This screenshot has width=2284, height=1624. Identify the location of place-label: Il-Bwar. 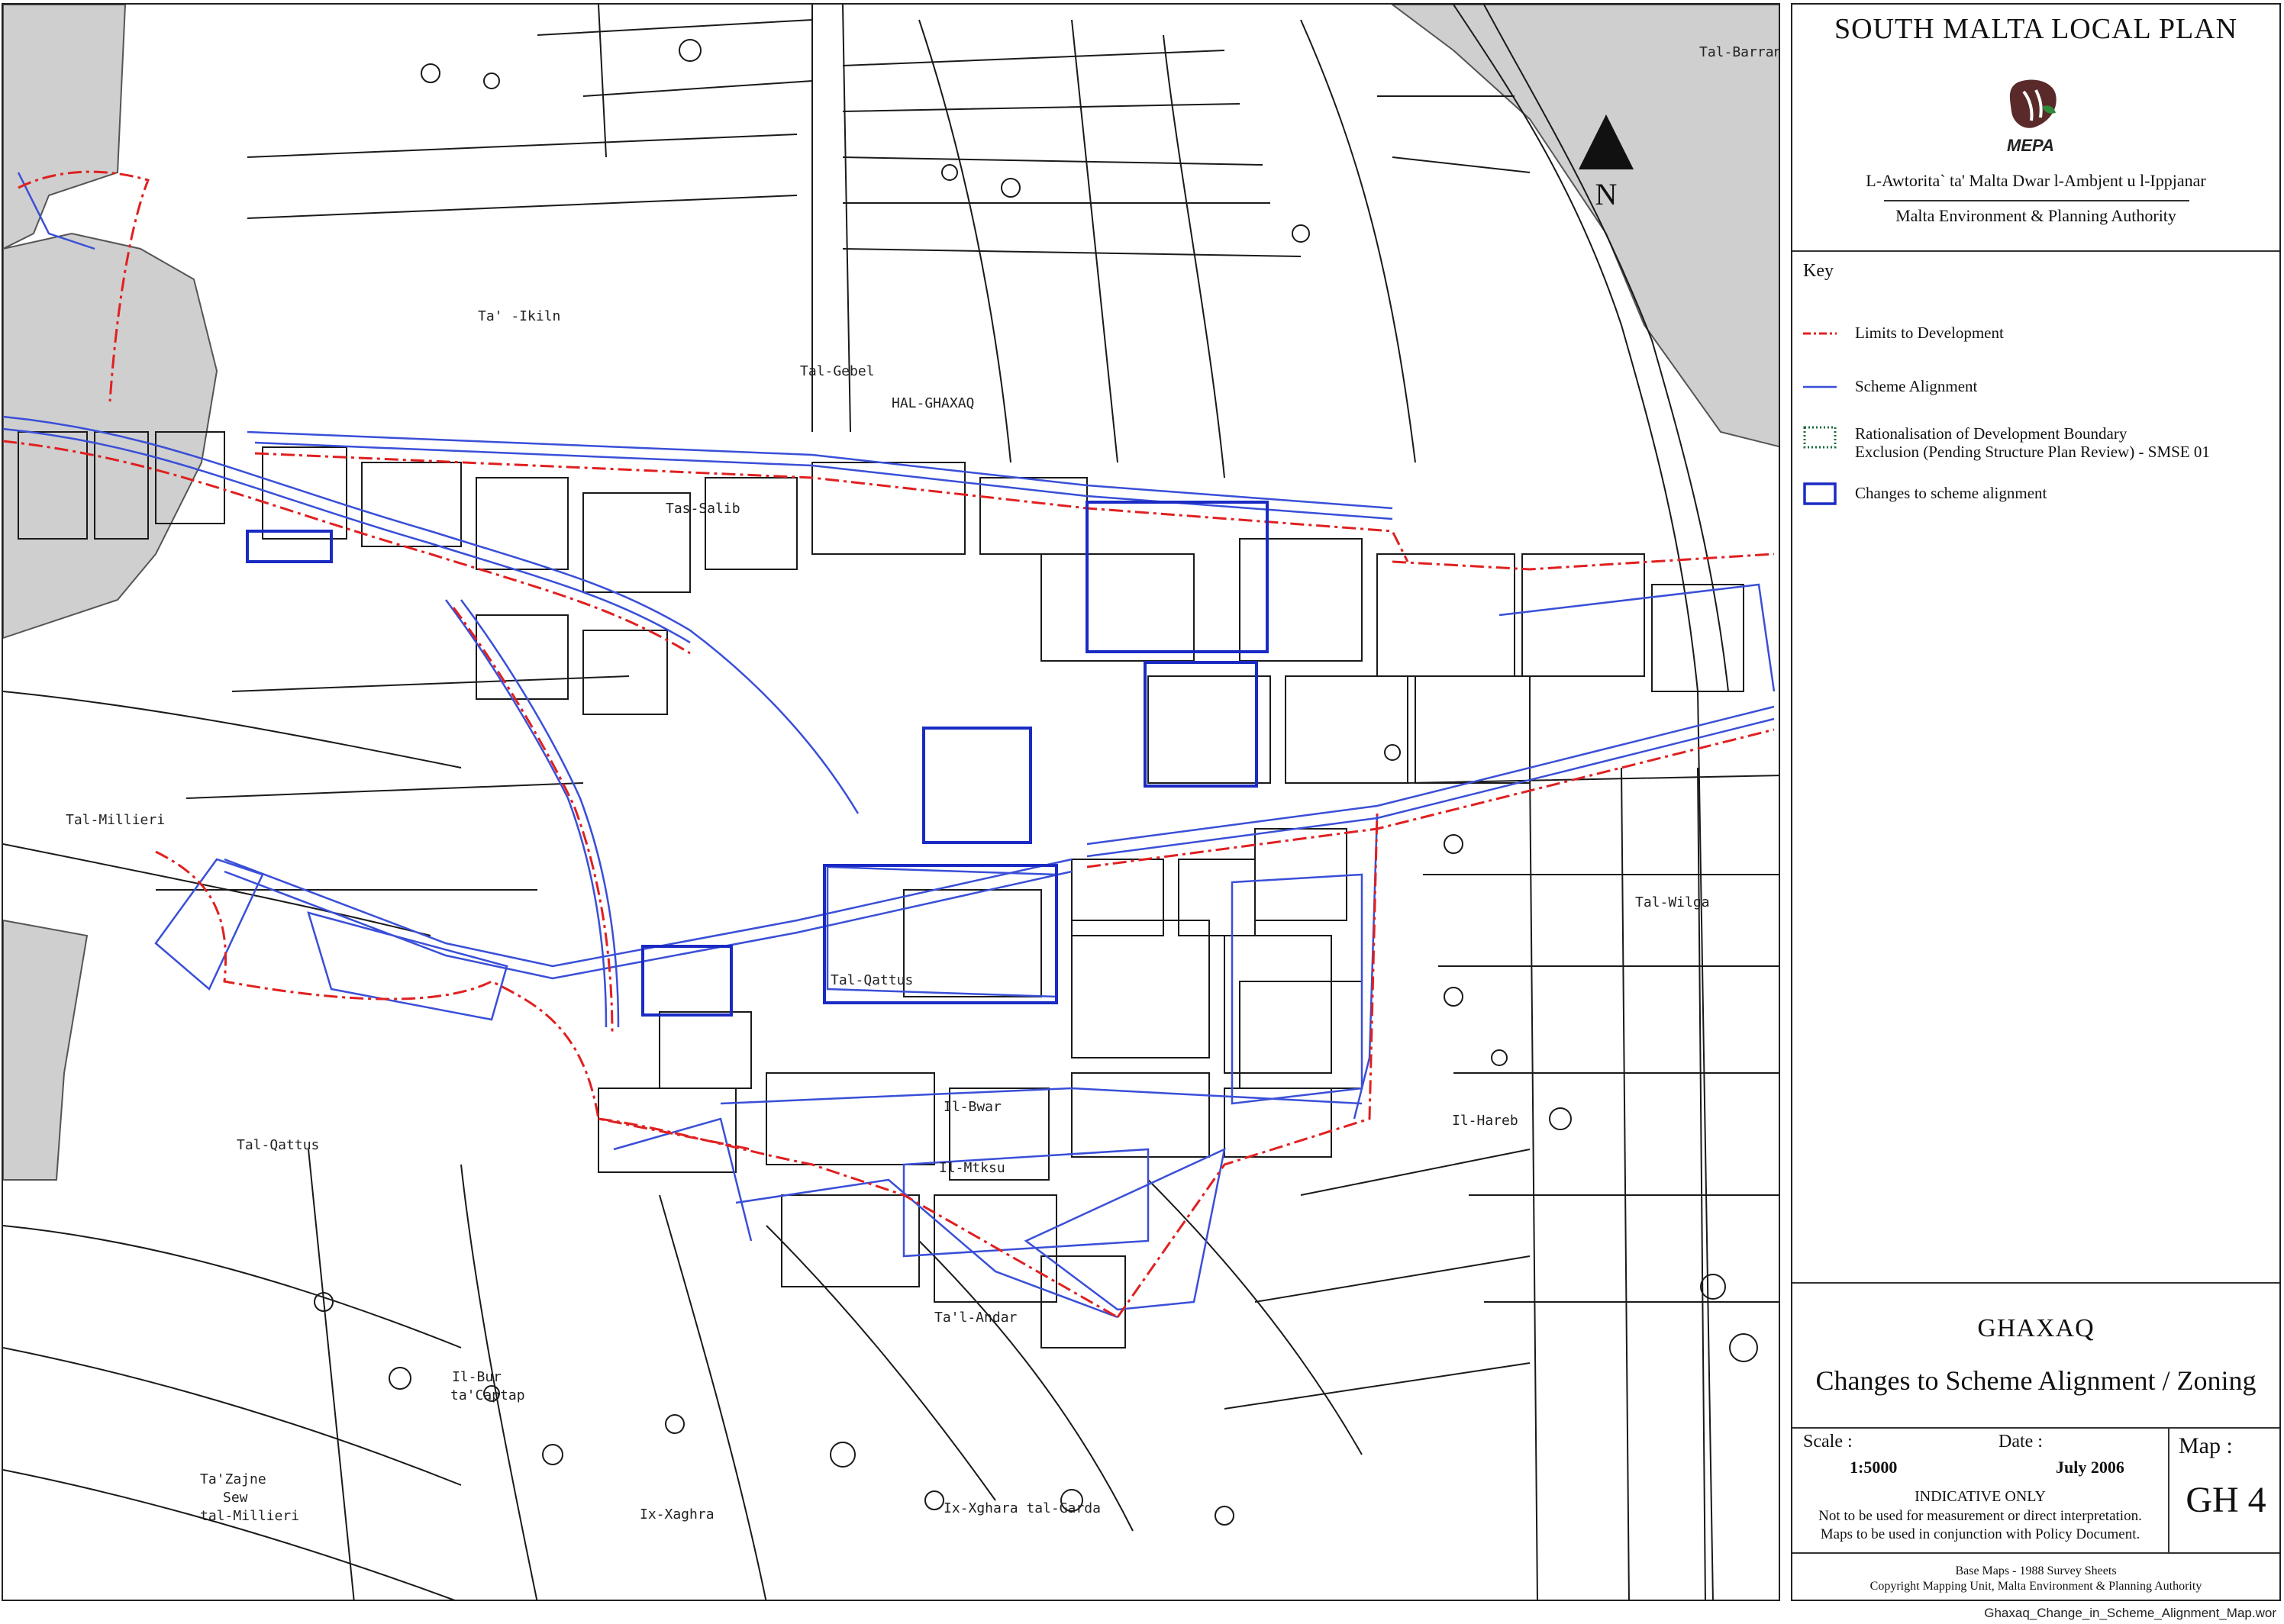
(973, 1107).